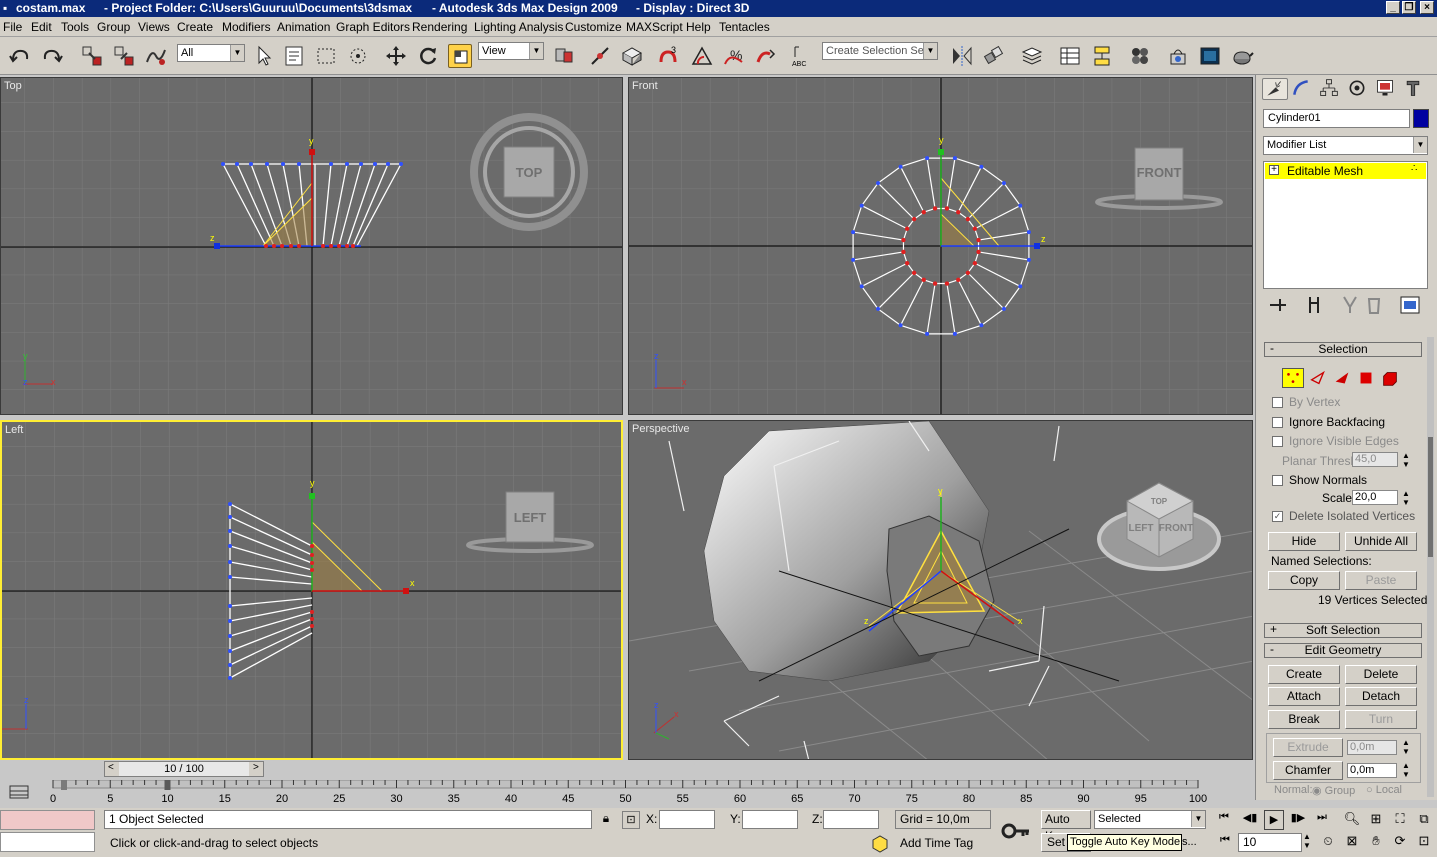 The height and width of the screenshot is (857, 1437). What do you see at coordinates (1298, 820) in the screenshot?
I see `next-frame-icon: ▮▶` at bounding box center [1298, 820].